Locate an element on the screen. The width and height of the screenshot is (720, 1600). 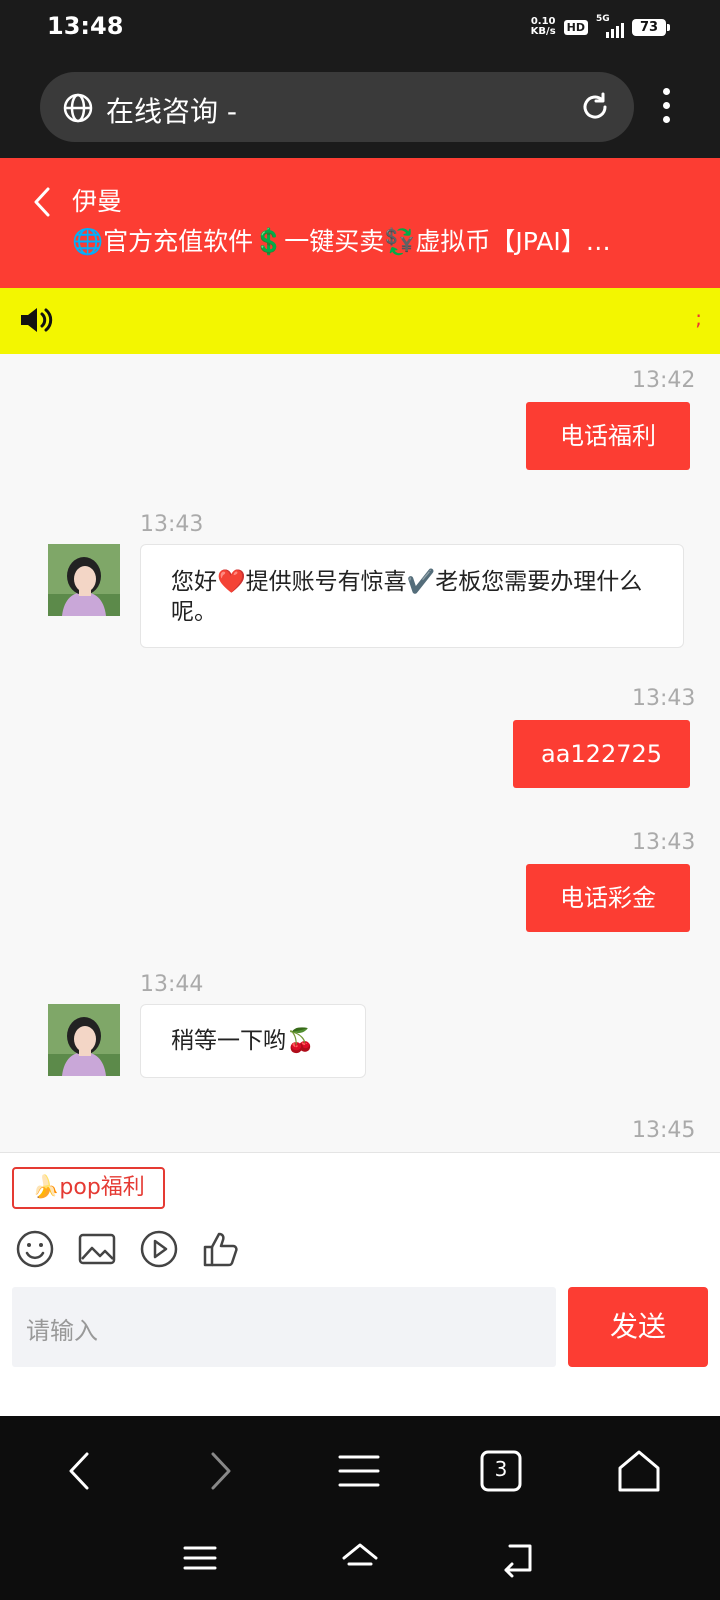
message-input: 请输入 is located at coordinates (284, 1327).